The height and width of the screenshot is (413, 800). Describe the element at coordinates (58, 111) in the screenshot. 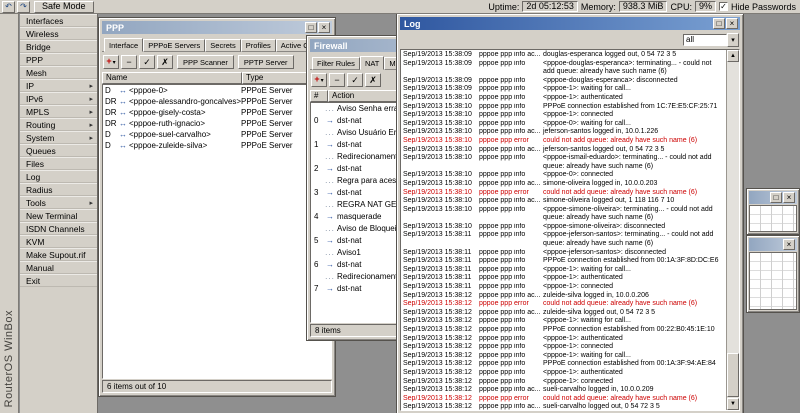

I see `sidebar-item: MPLS ▸` at that location.